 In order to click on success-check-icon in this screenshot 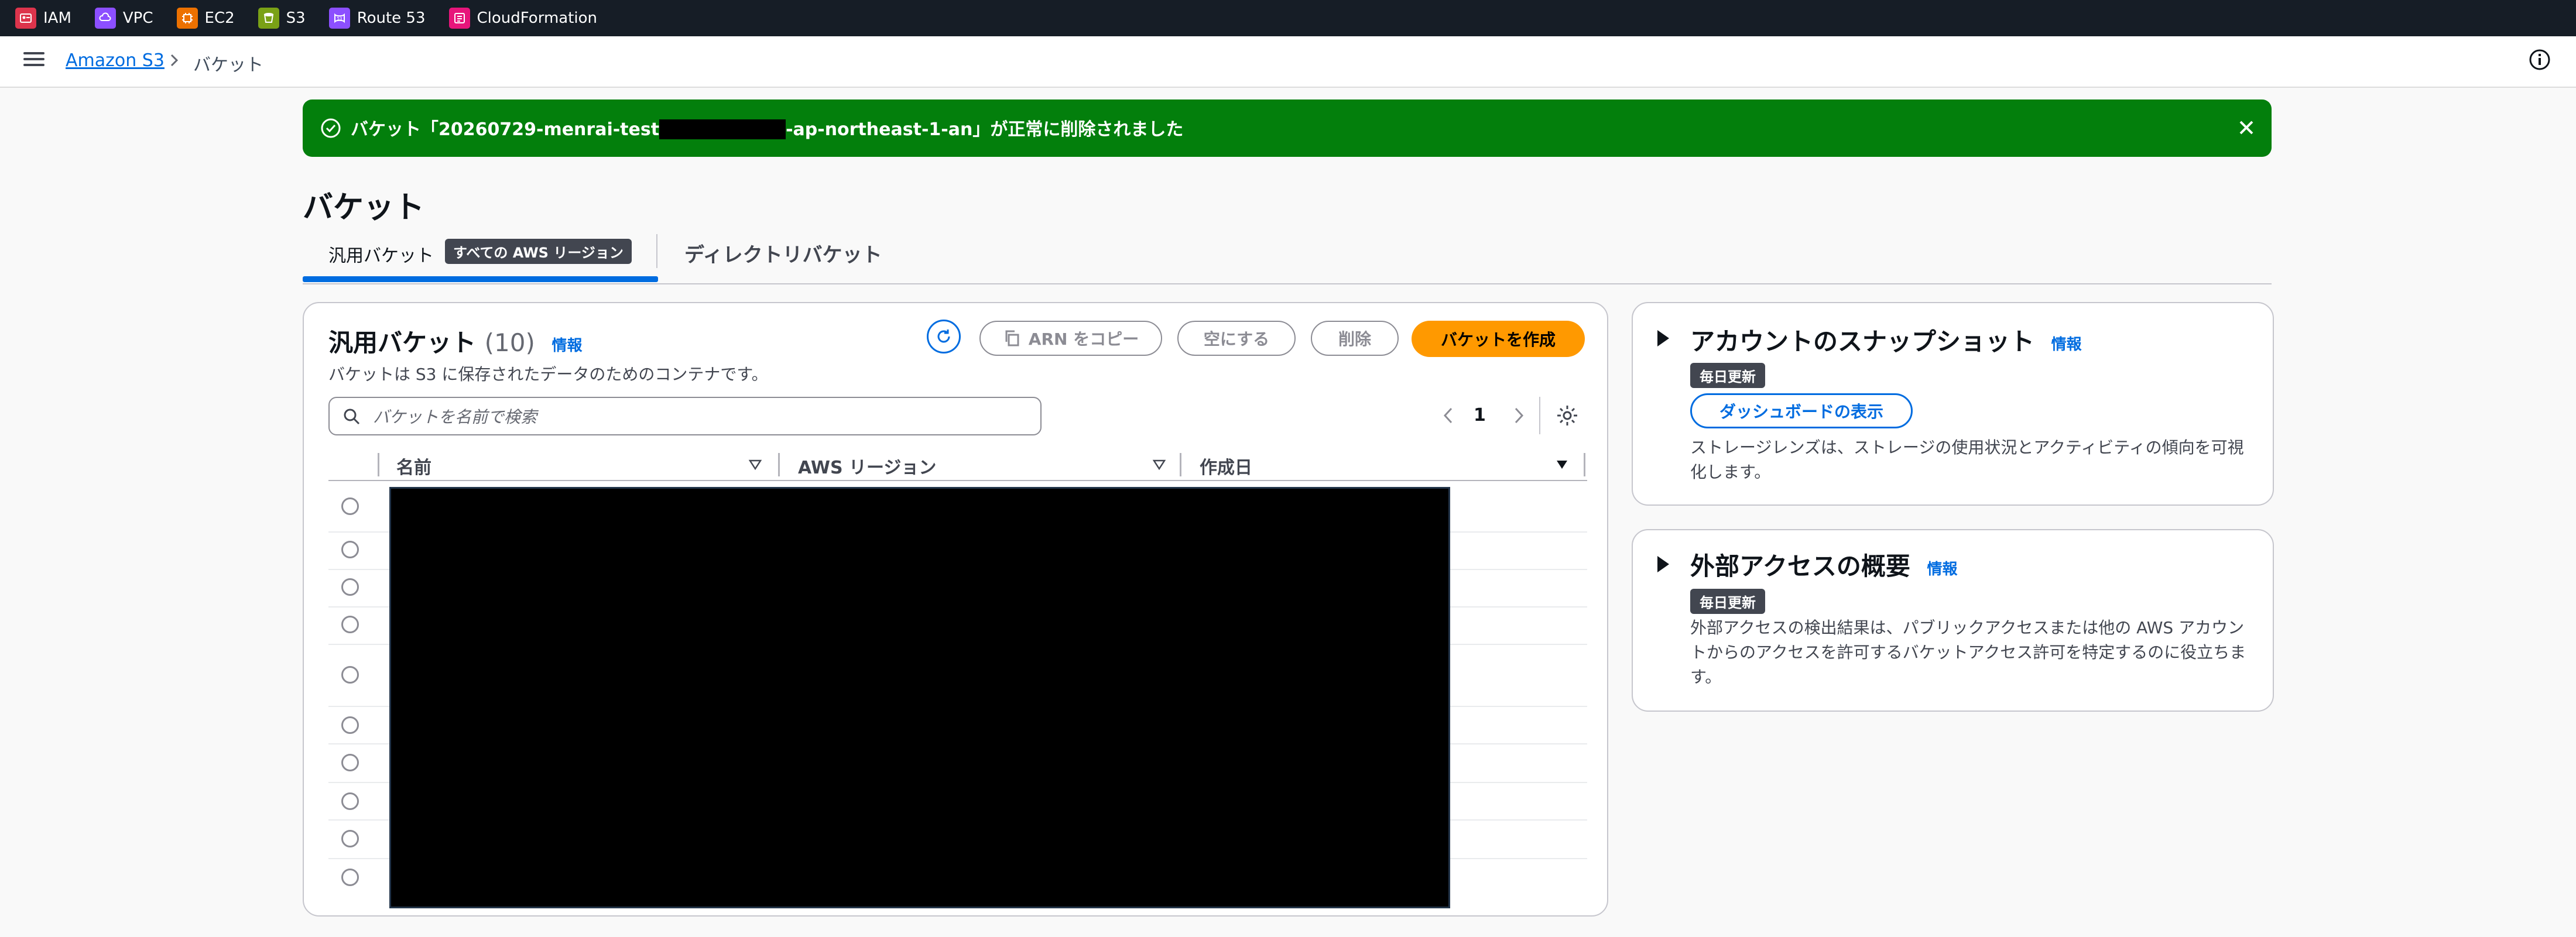, I will do `click(331, 128)`.